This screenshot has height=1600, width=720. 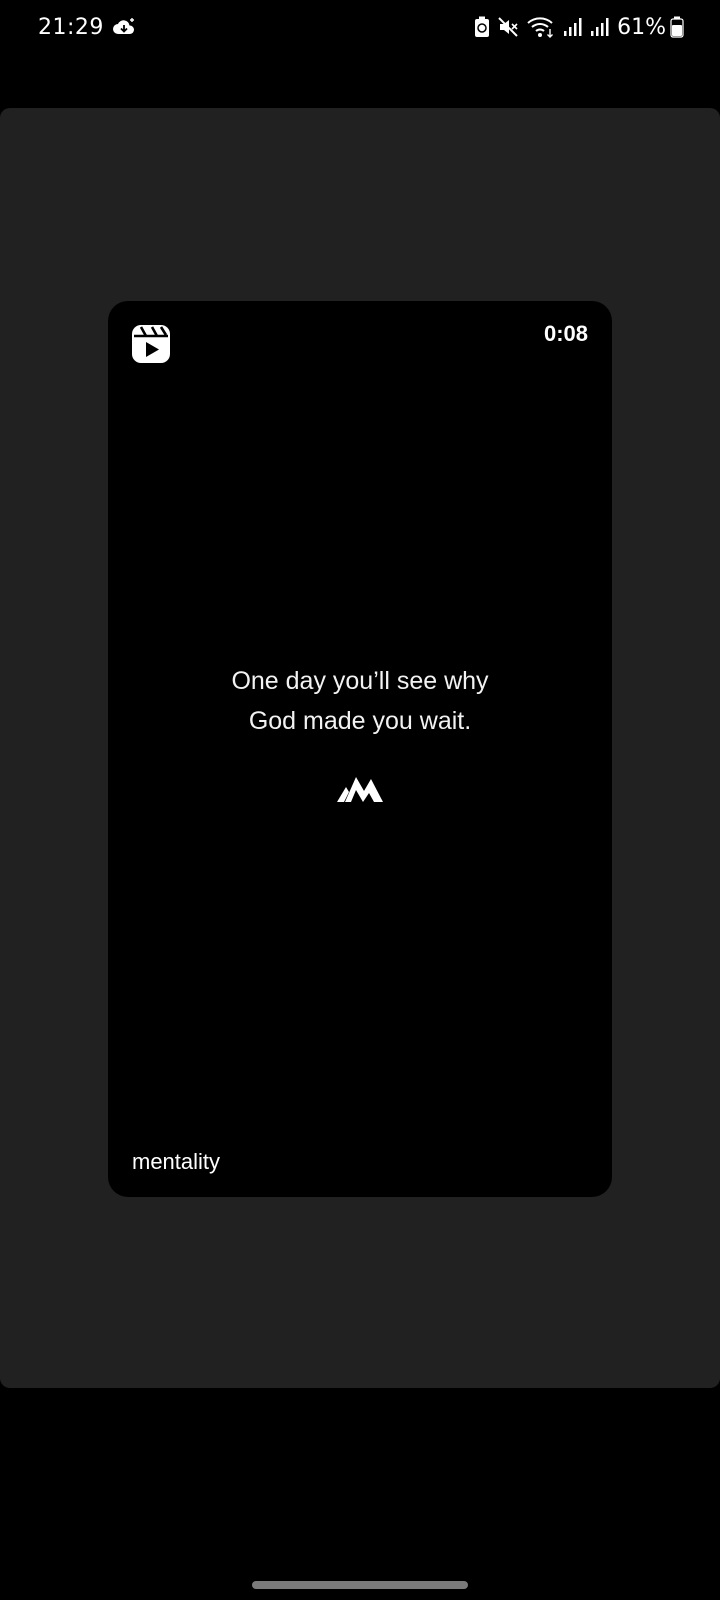 I want to click on battery-percent: 61%, so click(x=641, y=27).